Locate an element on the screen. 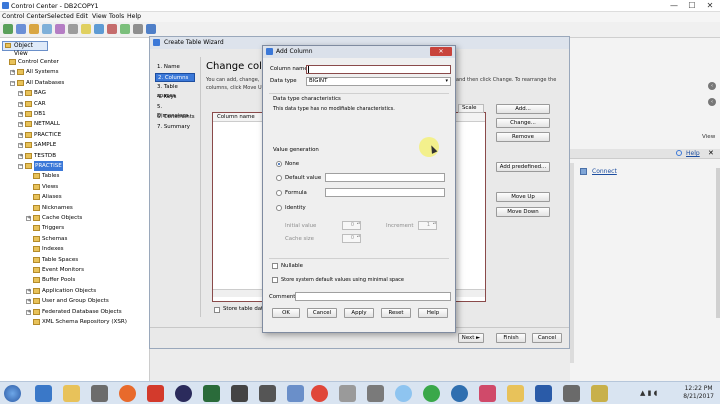  toolbar-license-icon is located at coordinates (99, 29).